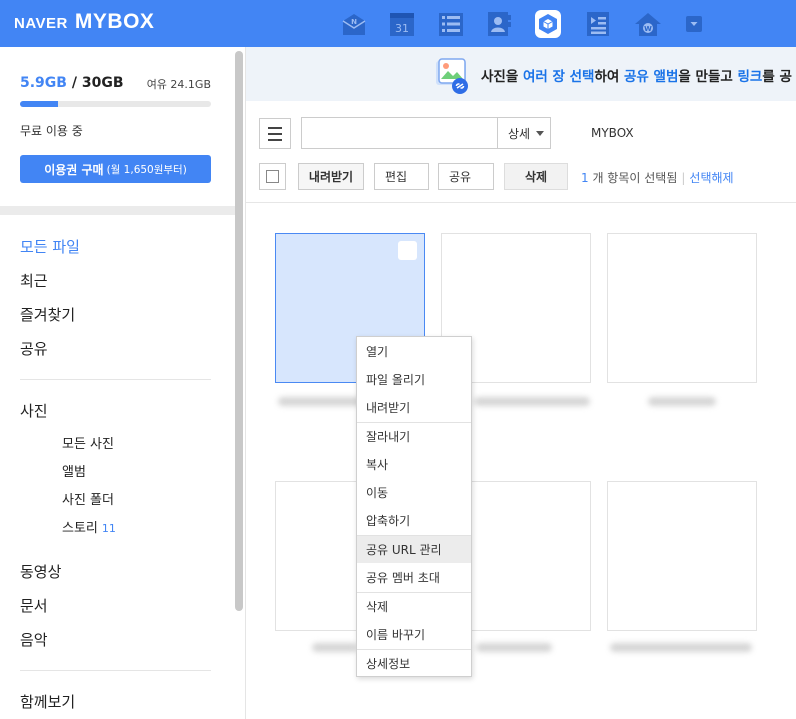  I want to click on more-icon, so click(694, 24).